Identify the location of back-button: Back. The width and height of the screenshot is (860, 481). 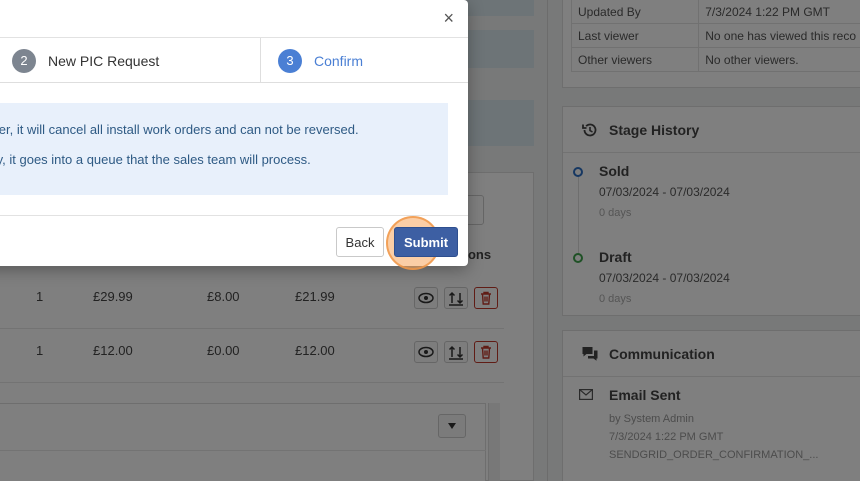
(360, 242).